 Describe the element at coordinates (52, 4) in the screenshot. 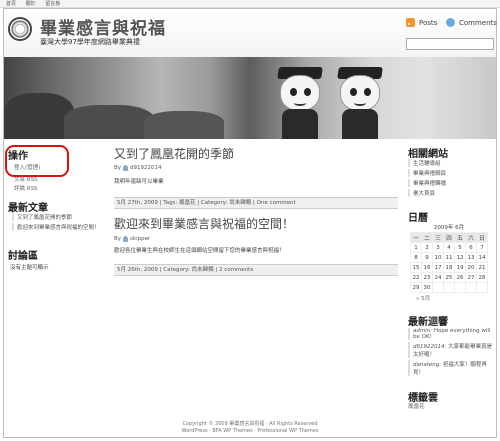

I see `nav-guestbook: 留言板` at that location.